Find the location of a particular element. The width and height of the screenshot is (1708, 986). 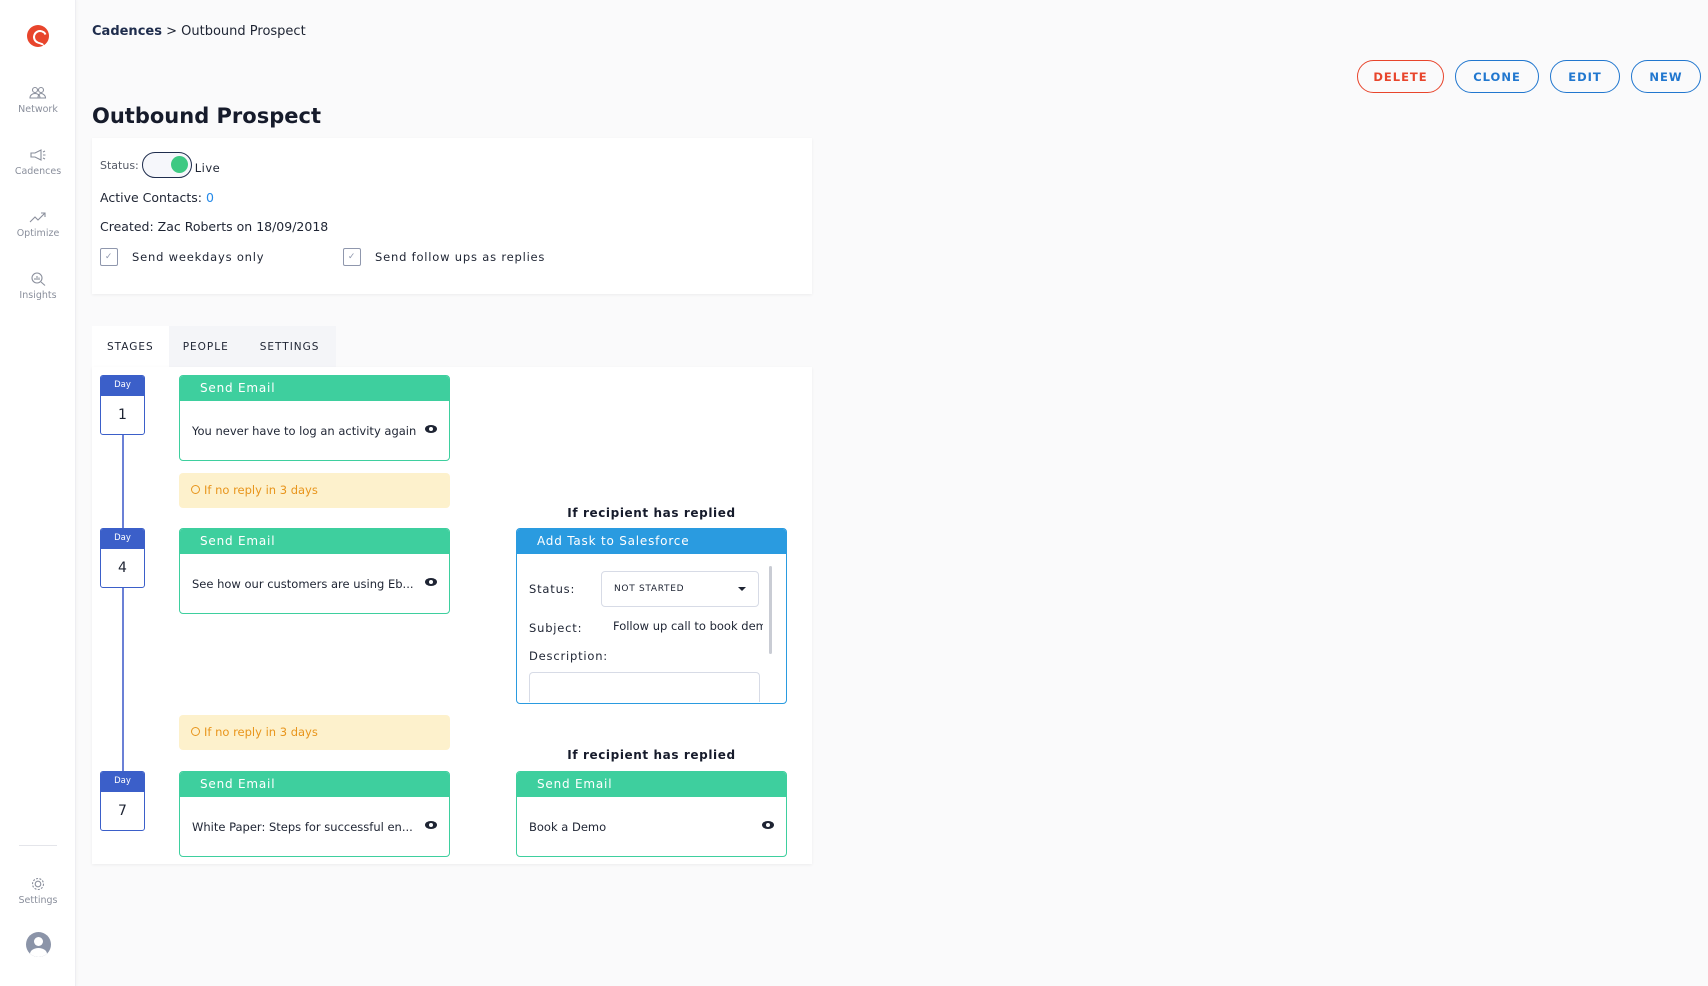

status-toggle is located at coordinates (166, 165).